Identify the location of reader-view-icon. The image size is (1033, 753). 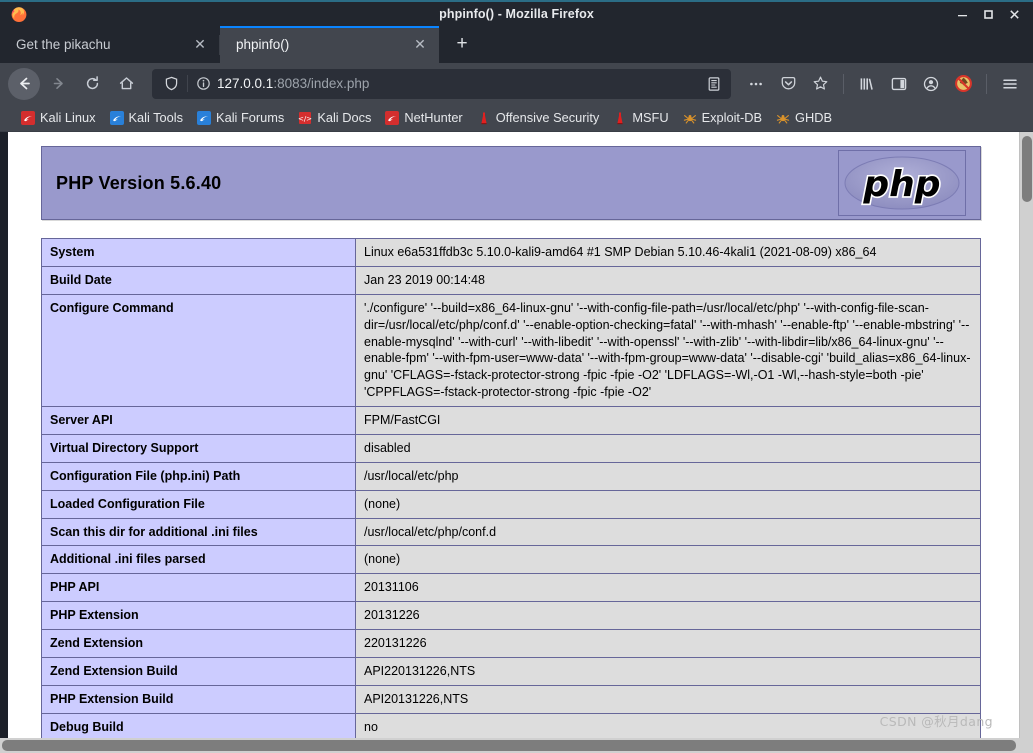
(714, 84).